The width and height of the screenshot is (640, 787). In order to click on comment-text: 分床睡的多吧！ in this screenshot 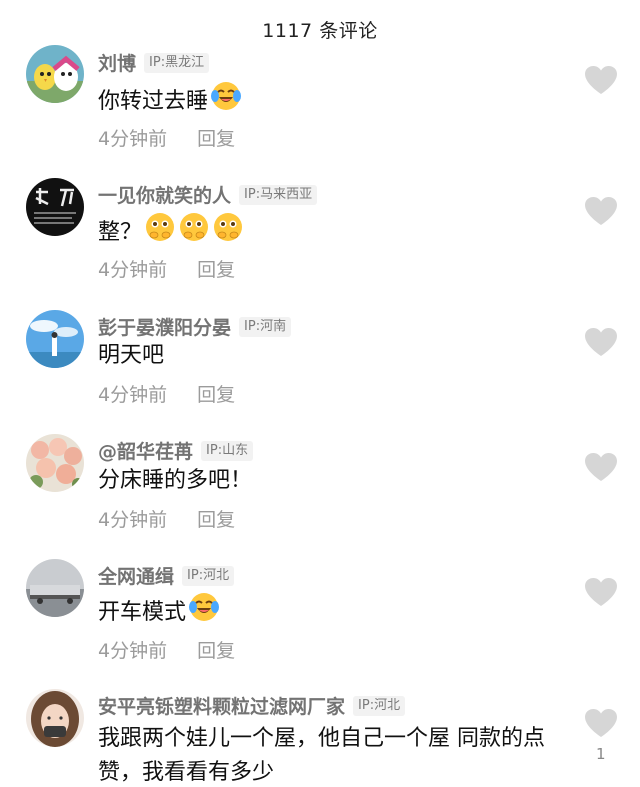, I will do `click(175, 481)`.